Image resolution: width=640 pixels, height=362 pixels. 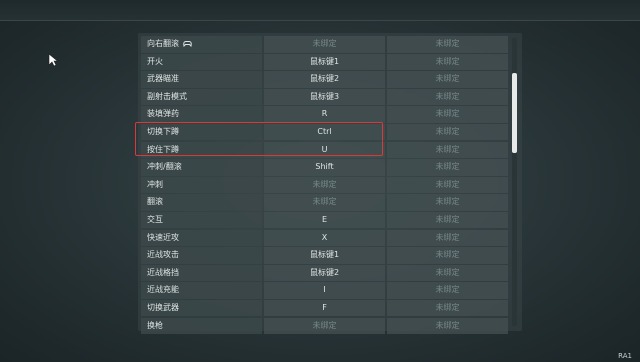 I want to click on mouse-cursor-icon, so click(x=53, y=60).